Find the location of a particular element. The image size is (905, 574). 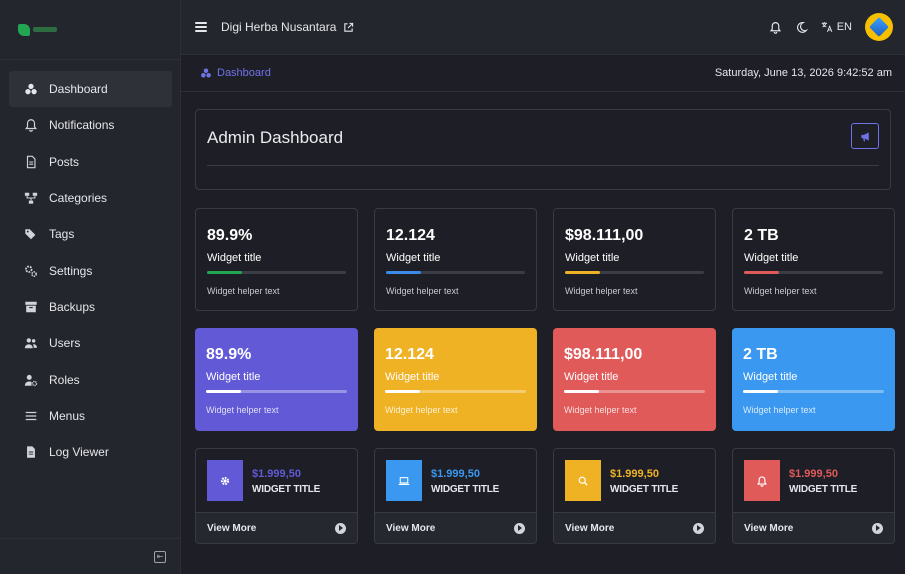

view-more-label: View More is located at coordinates (411, 528).